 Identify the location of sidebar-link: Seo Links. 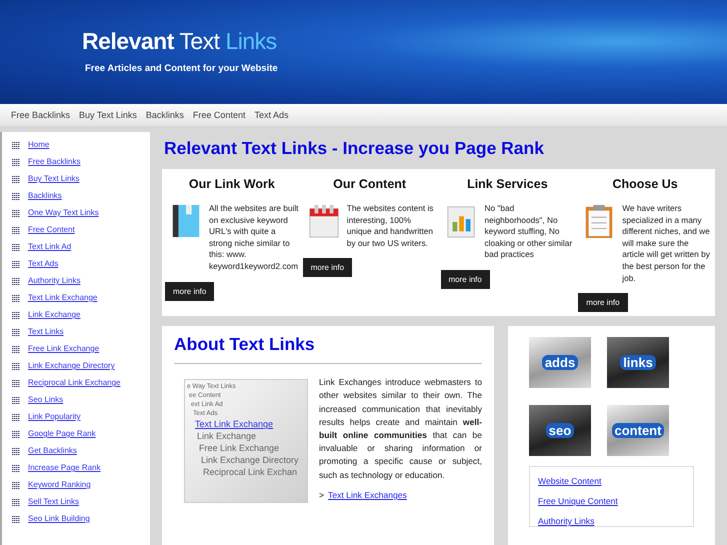
(46, 400).